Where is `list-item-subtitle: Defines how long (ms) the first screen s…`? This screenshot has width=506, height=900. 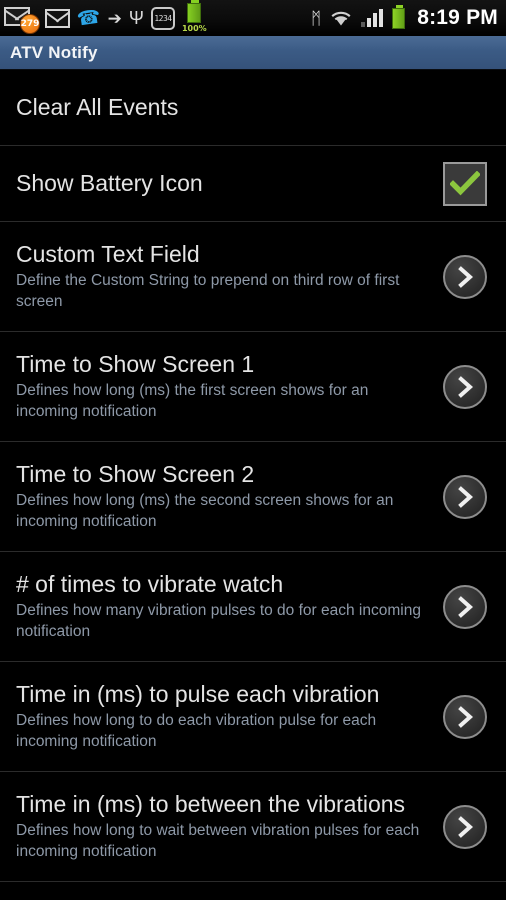 list-item-subtitle: Defines how long (ms) the first screen s… is located at coordinates (192, 400).